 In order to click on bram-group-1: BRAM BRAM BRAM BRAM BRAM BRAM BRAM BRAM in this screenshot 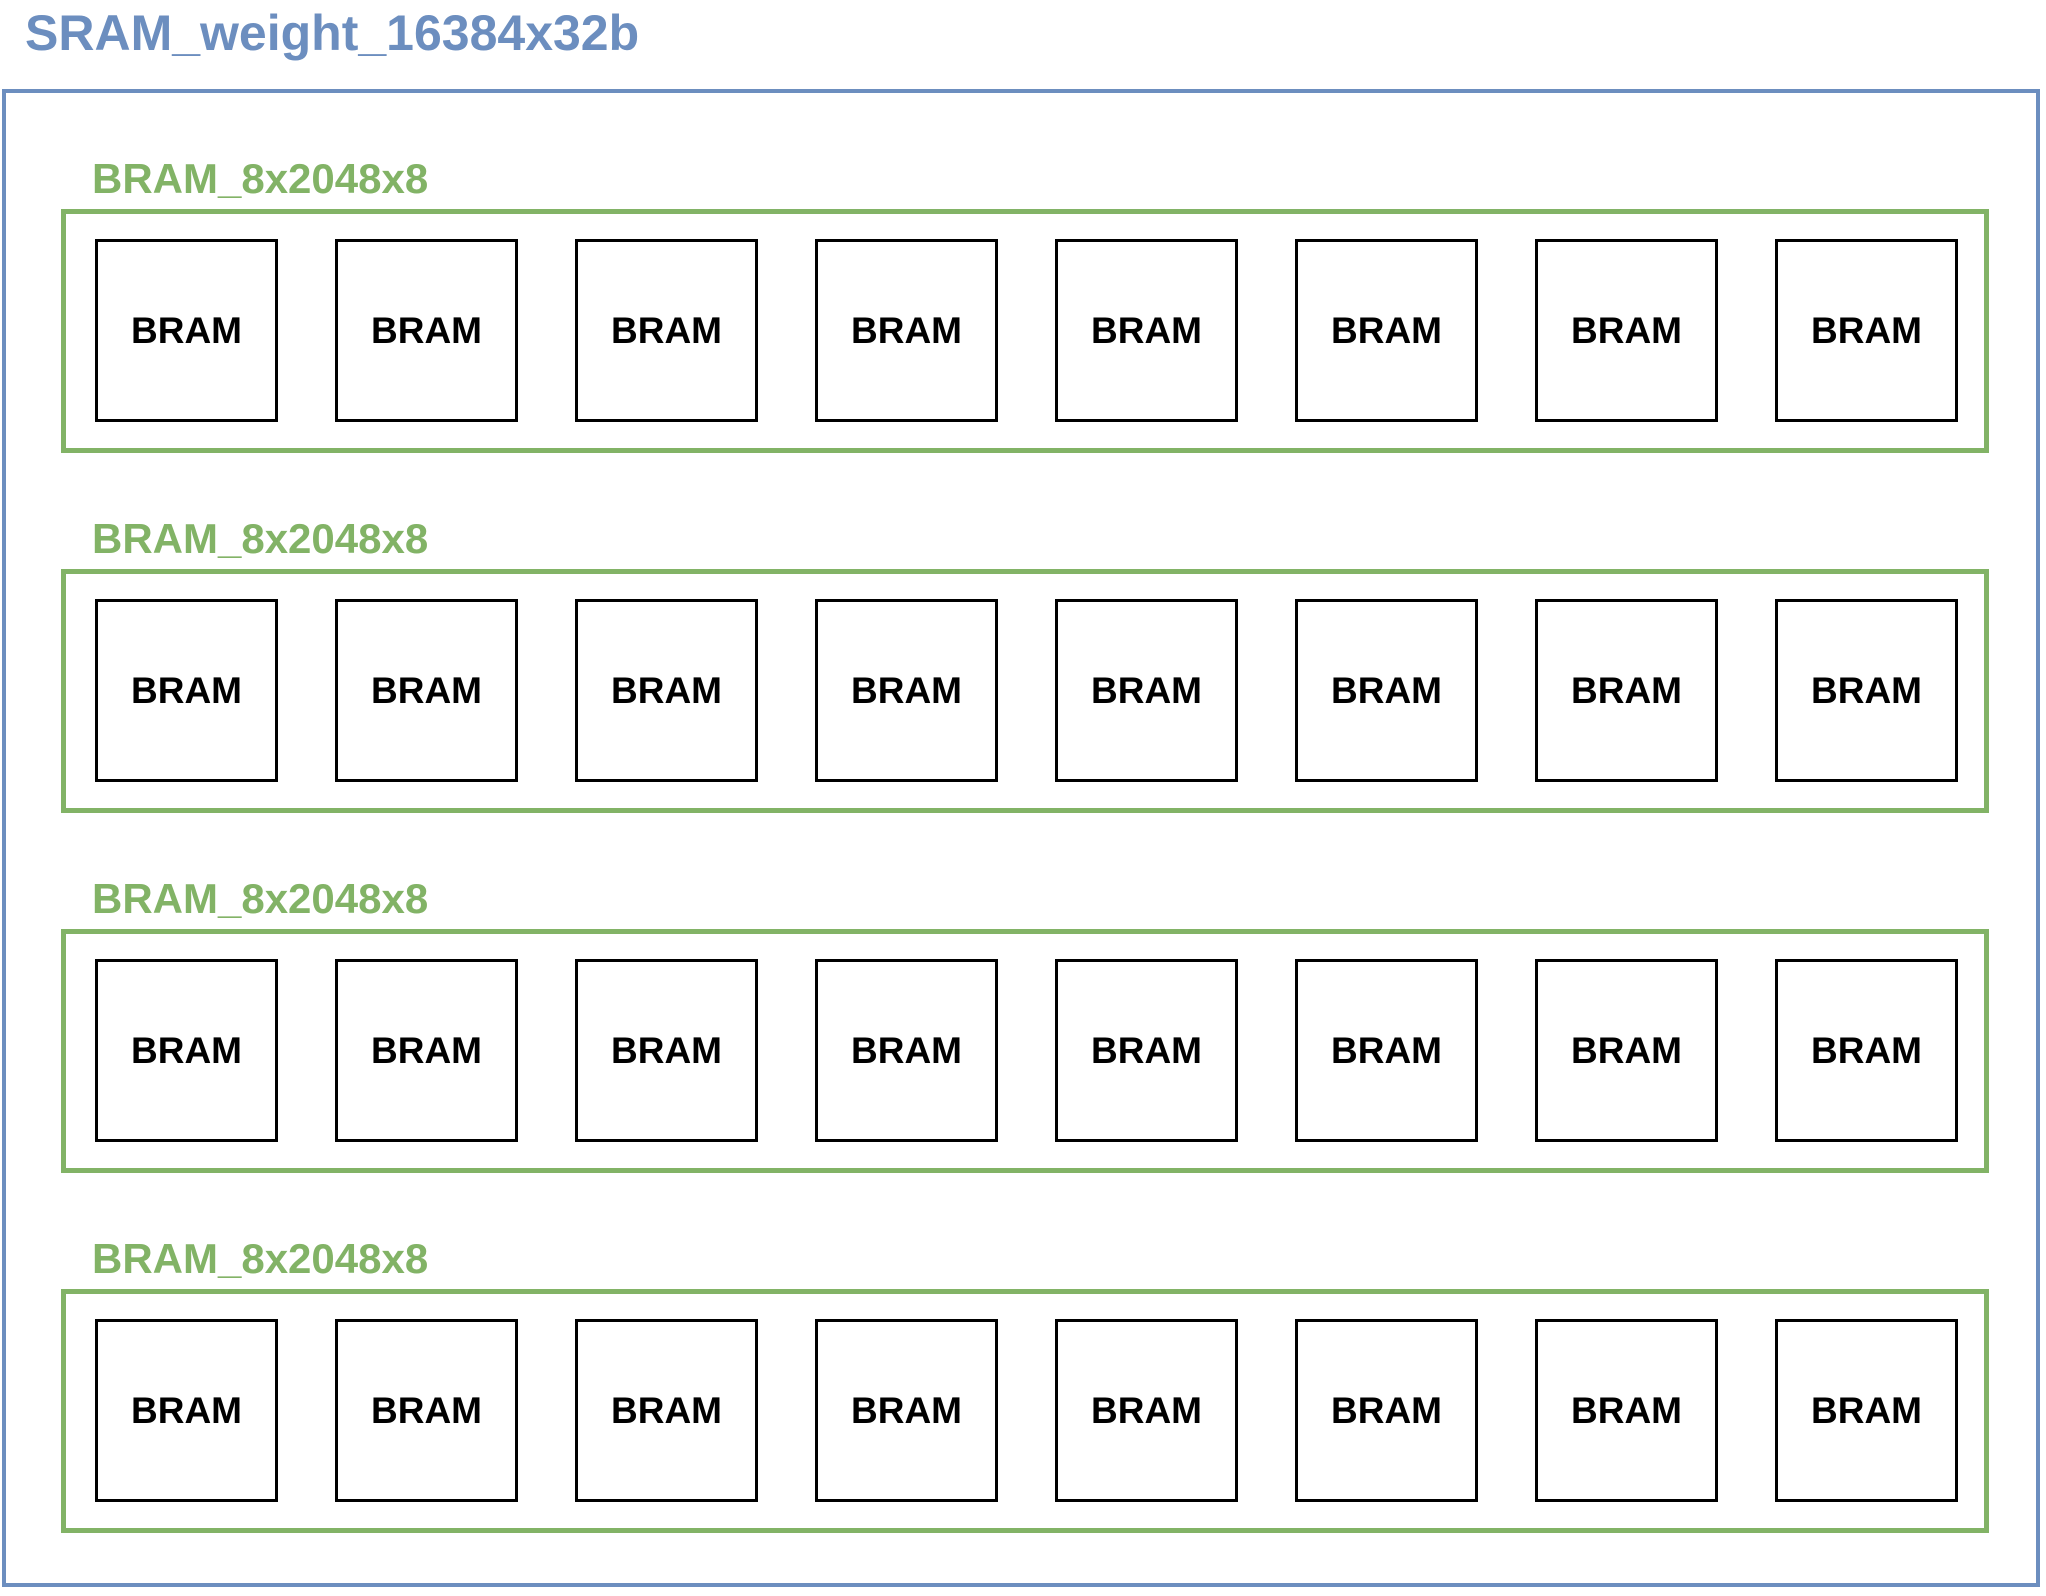, I will do `click(1025, 331)`.